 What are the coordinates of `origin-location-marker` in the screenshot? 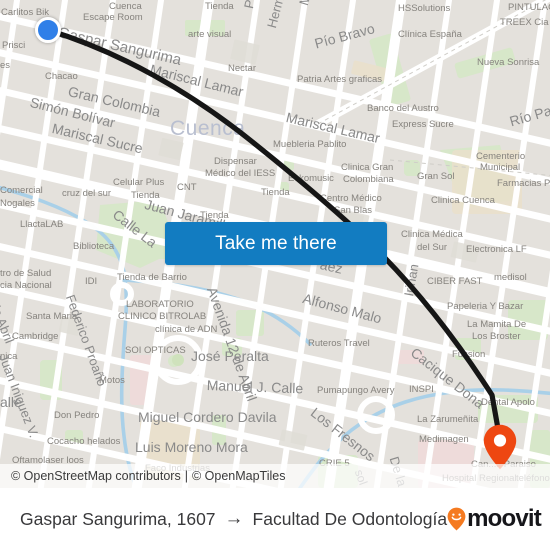 It's located at (48, 30).